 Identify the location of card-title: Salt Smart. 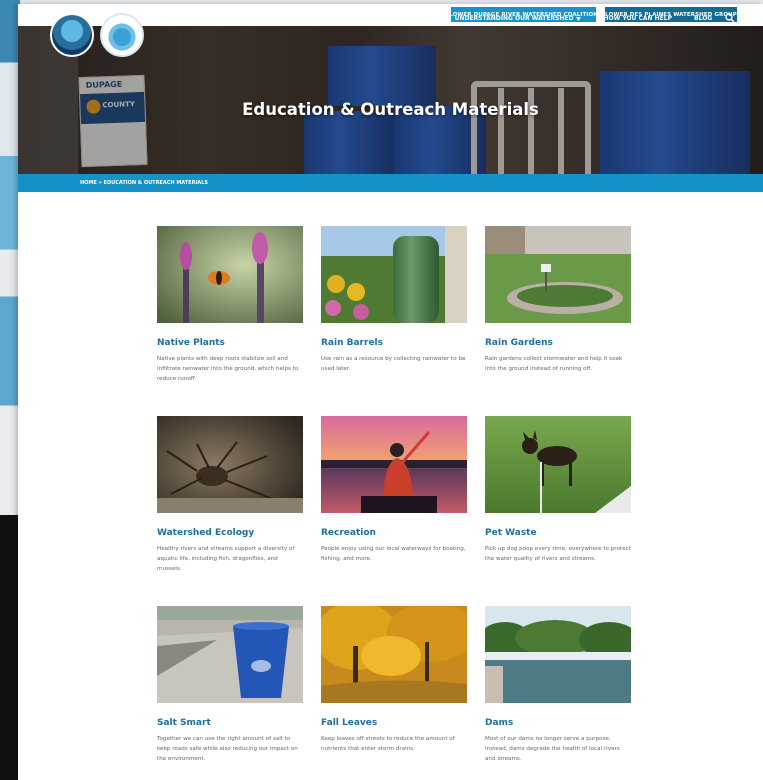
(230, 723).